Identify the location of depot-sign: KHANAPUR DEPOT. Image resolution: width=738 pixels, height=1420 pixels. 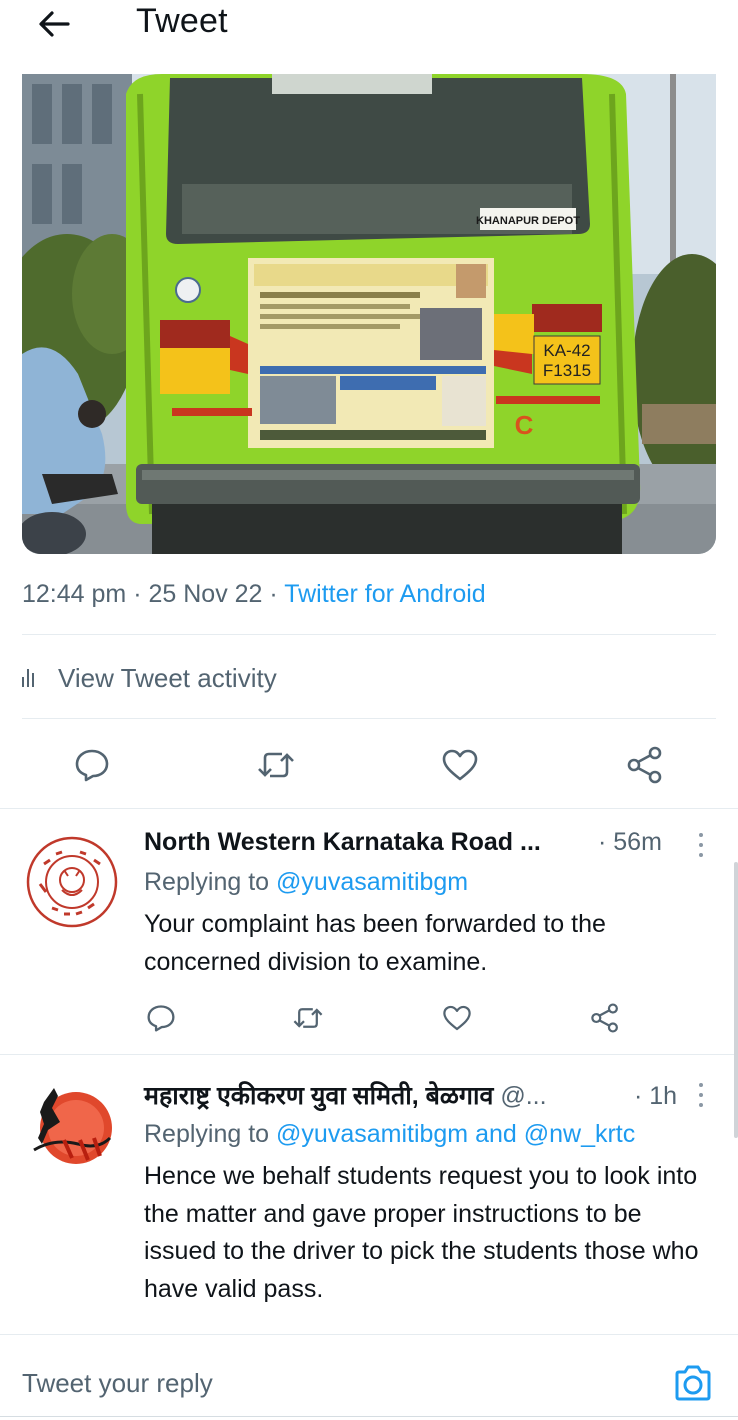
(528, 221).